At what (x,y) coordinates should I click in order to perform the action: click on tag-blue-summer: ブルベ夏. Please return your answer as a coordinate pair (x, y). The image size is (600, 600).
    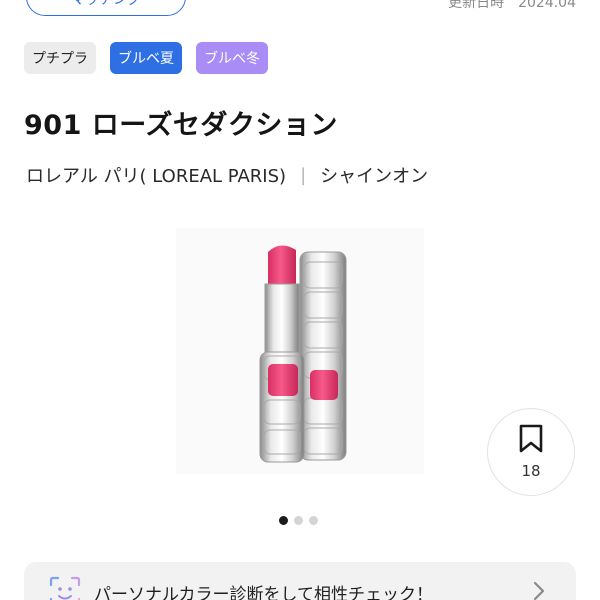
    Looking at the image, I should click on (146, 58).